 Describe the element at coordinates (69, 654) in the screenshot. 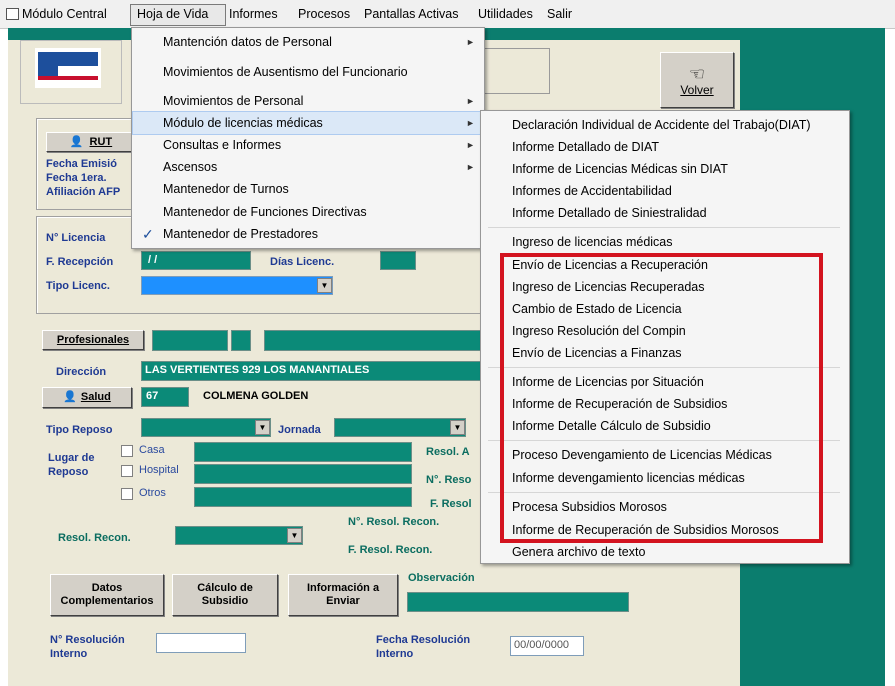

I see `n-resolucion-interno-label-2: Interno` at that location.